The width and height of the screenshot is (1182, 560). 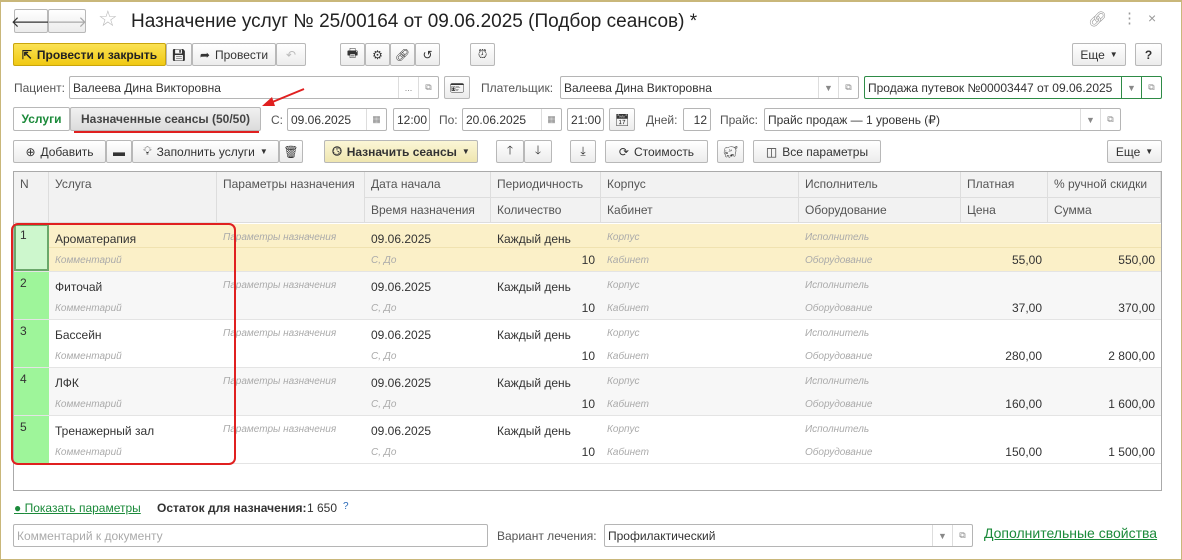 I want to click on col-discount: % ручной скидки, so click(x=1104, y=185).